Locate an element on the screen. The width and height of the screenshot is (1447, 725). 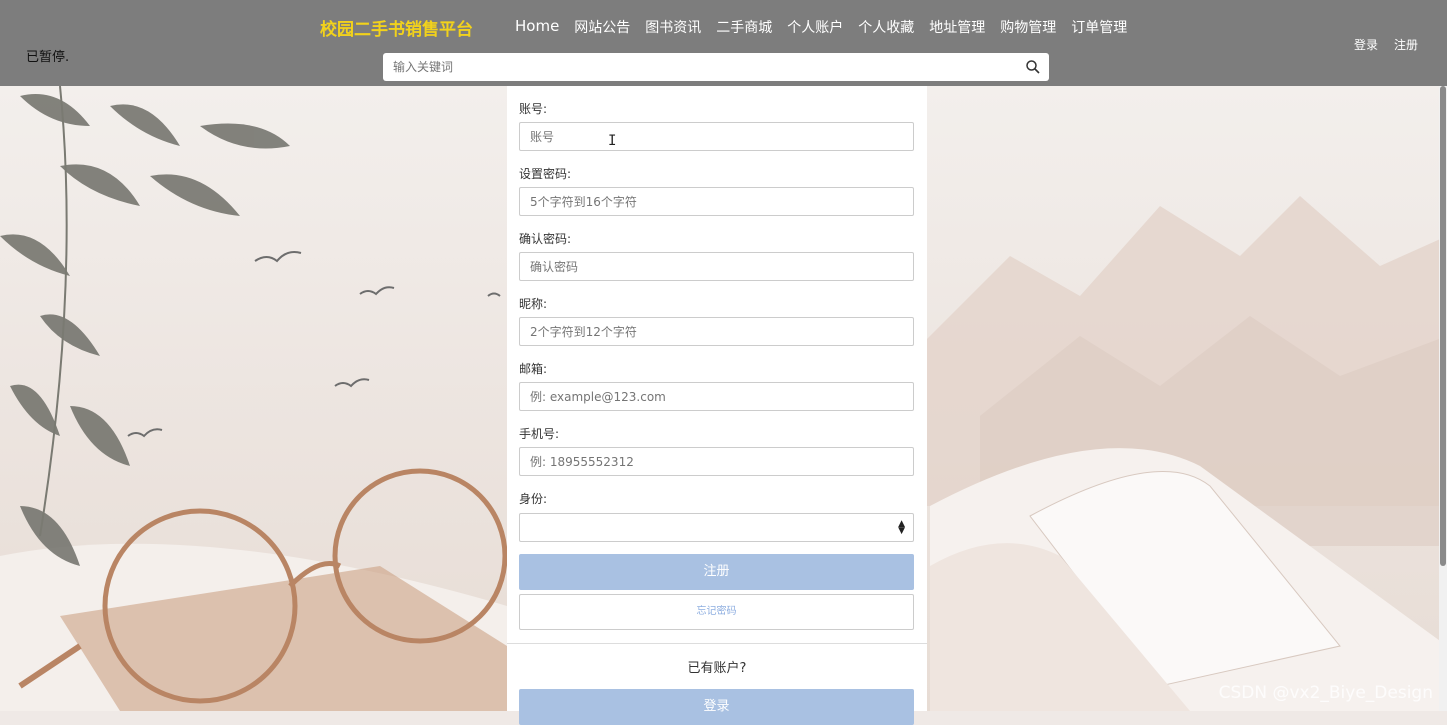
search-bar is located at coordinates (716, 67).